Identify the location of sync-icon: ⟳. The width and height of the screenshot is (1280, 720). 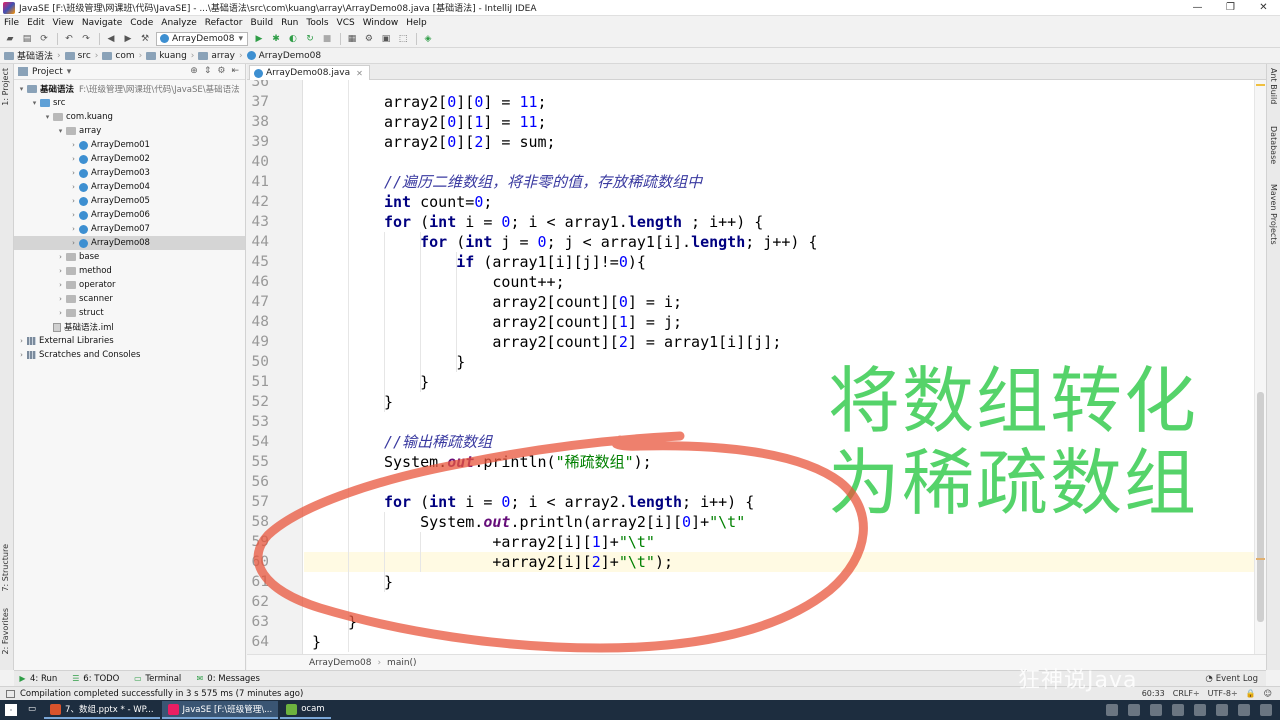
(44, 39).